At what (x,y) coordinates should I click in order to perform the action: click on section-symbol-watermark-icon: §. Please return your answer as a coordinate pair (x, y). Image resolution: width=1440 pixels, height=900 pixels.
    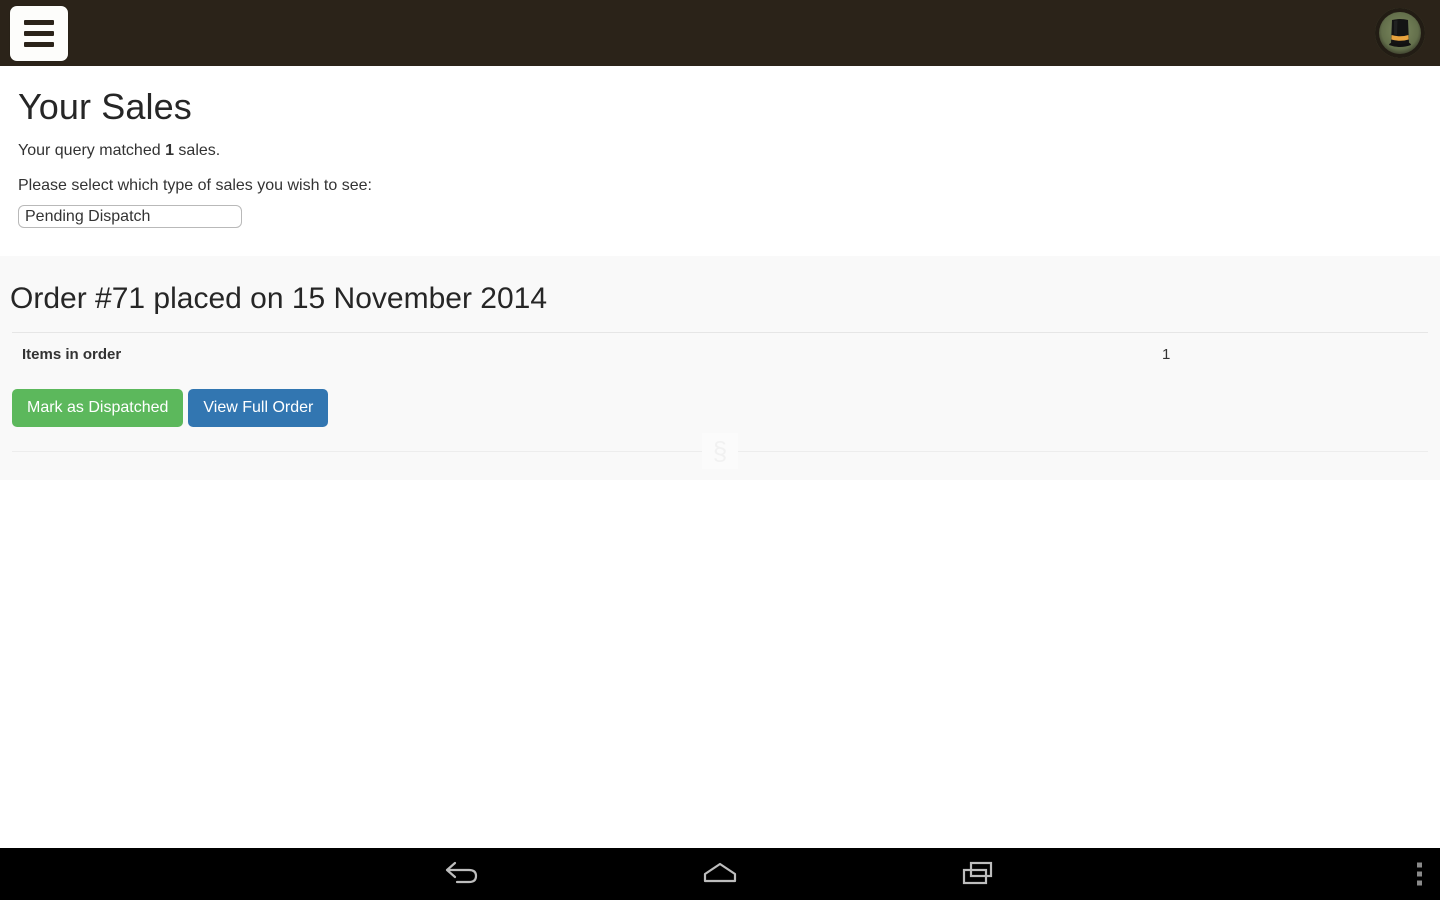
    Looking at the image, I should click on (720, 451).